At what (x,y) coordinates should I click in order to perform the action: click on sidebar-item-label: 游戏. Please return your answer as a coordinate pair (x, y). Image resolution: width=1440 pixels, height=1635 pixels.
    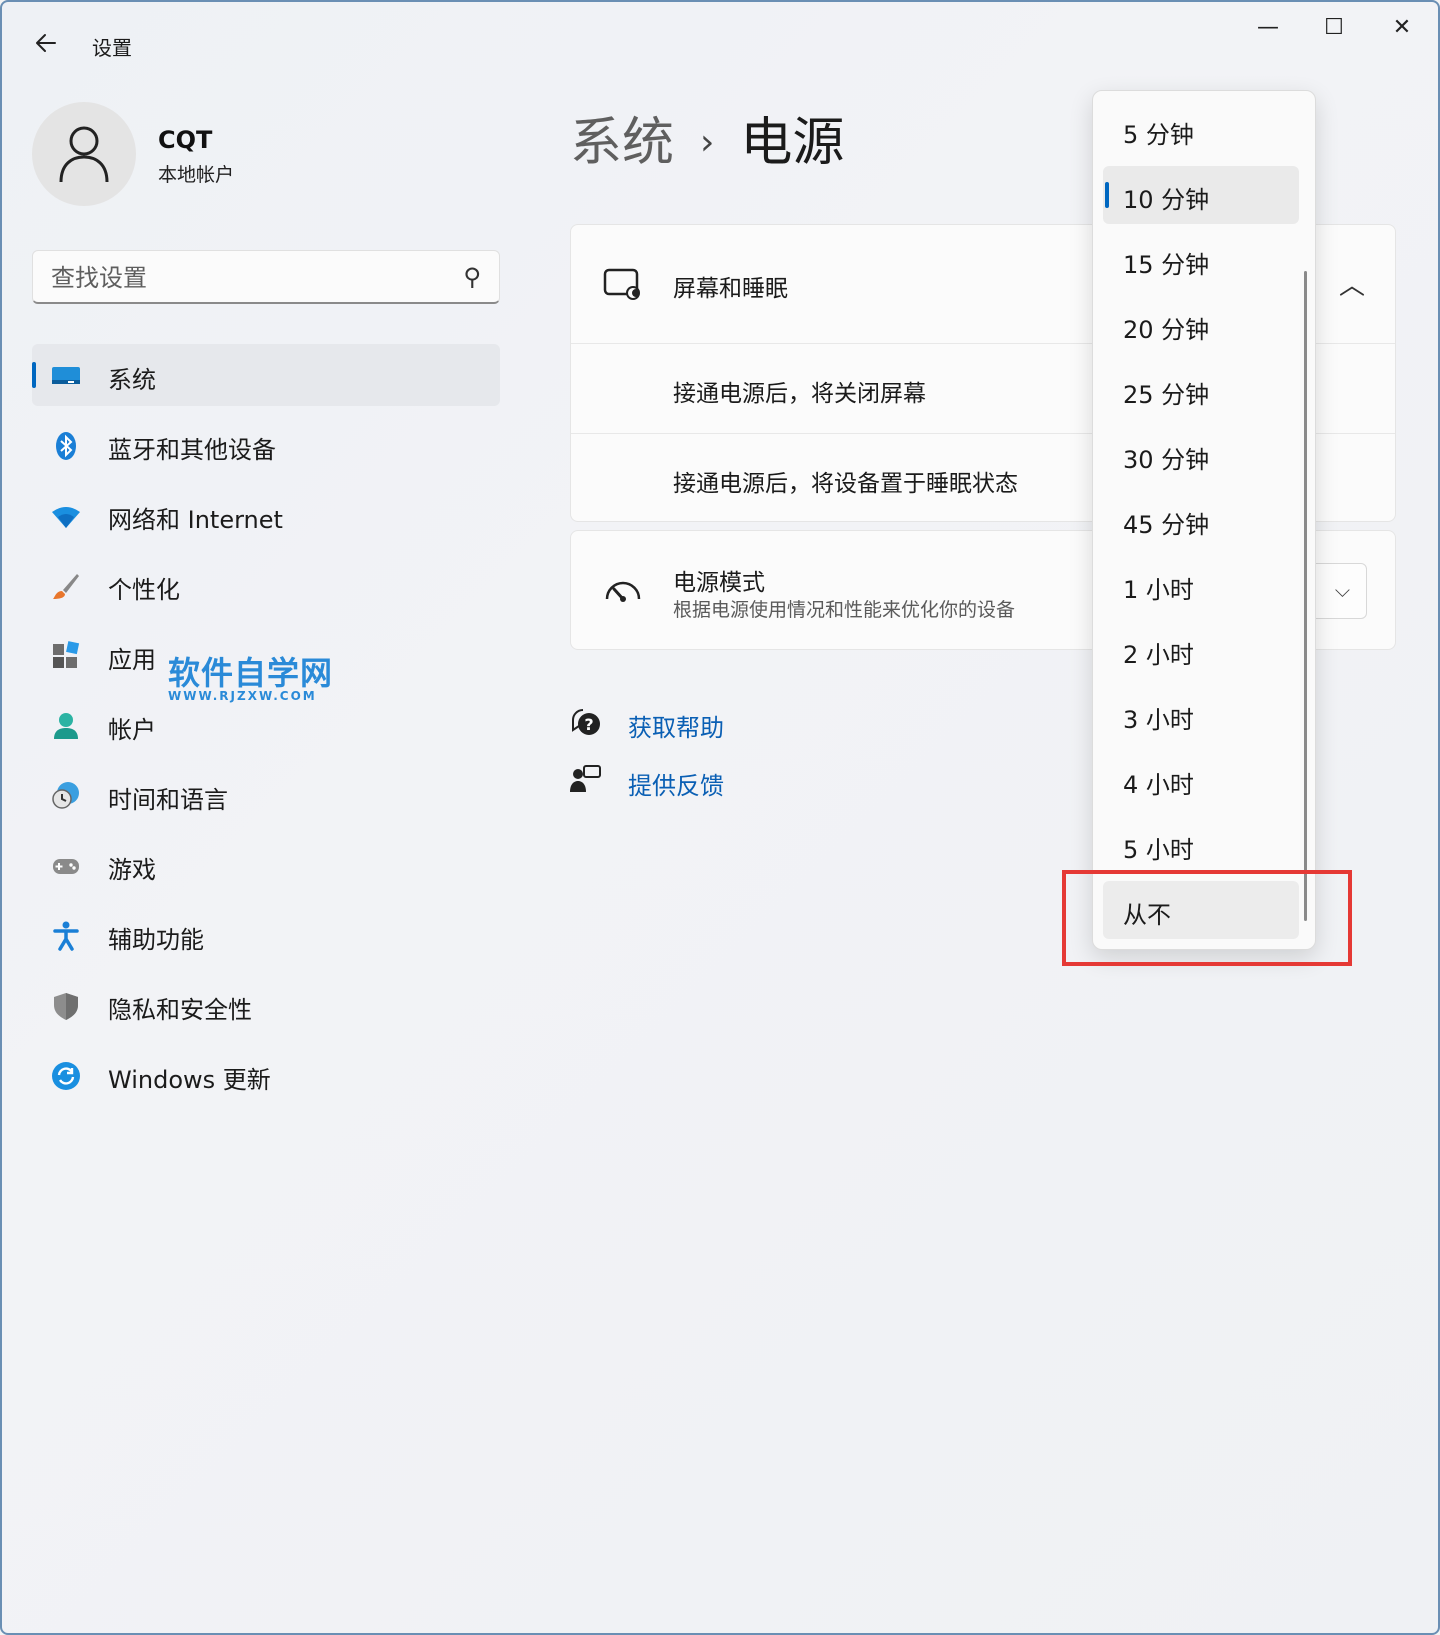
    Looking at the image, I should click on (132, 870).